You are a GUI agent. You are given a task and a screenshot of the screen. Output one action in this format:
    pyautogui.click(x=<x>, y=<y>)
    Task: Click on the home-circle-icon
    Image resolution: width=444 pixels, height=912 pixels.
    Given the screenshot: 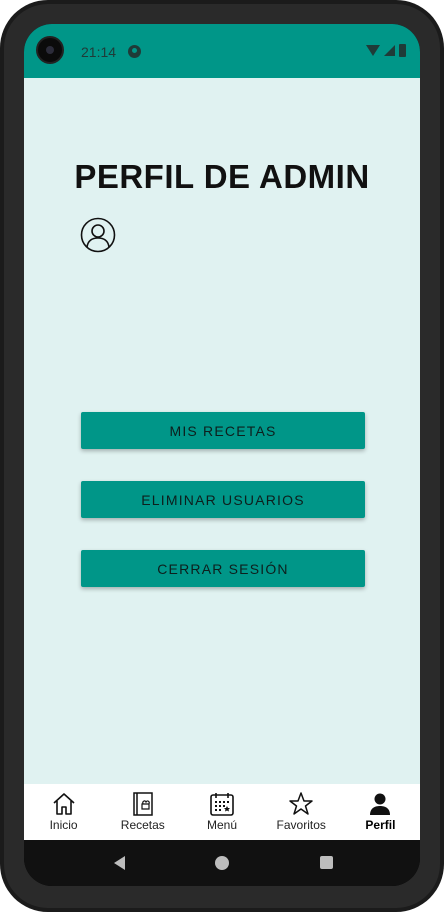 What is the action you would take?
    pyautogui.click(x=222, y=863)
    